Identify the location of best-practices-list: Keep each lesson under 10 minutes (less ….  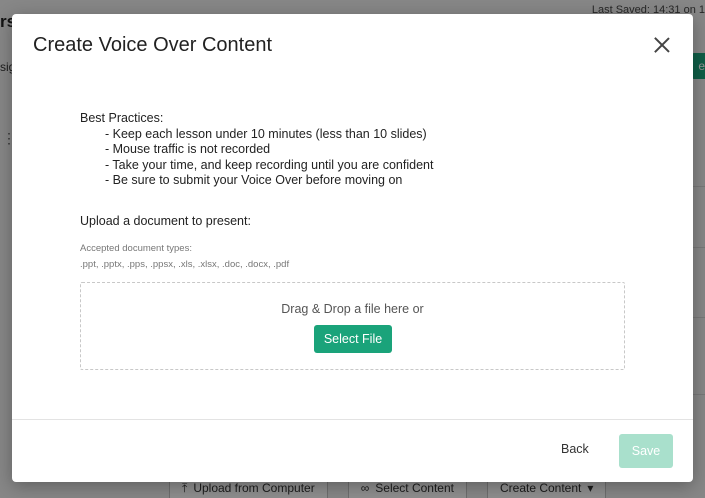
(256, 158).